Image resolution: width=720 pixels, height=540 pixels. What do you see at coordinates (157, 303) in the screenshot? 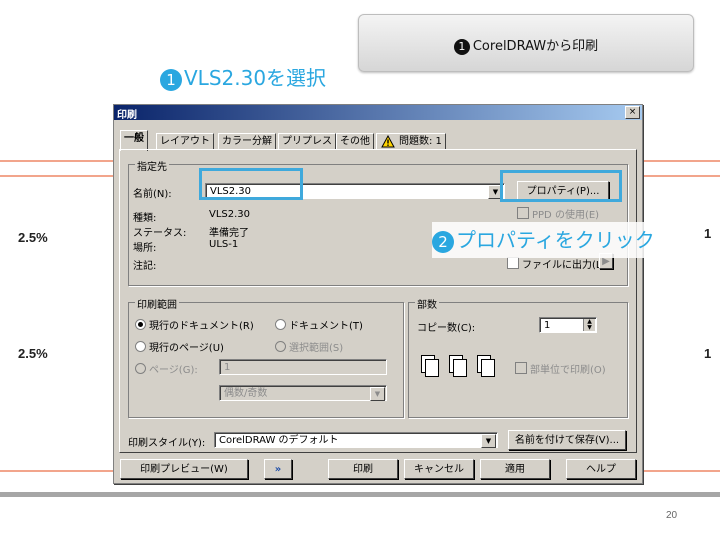
I see `print-range-title: 印刷範囲` at bounding box center [157, 303].